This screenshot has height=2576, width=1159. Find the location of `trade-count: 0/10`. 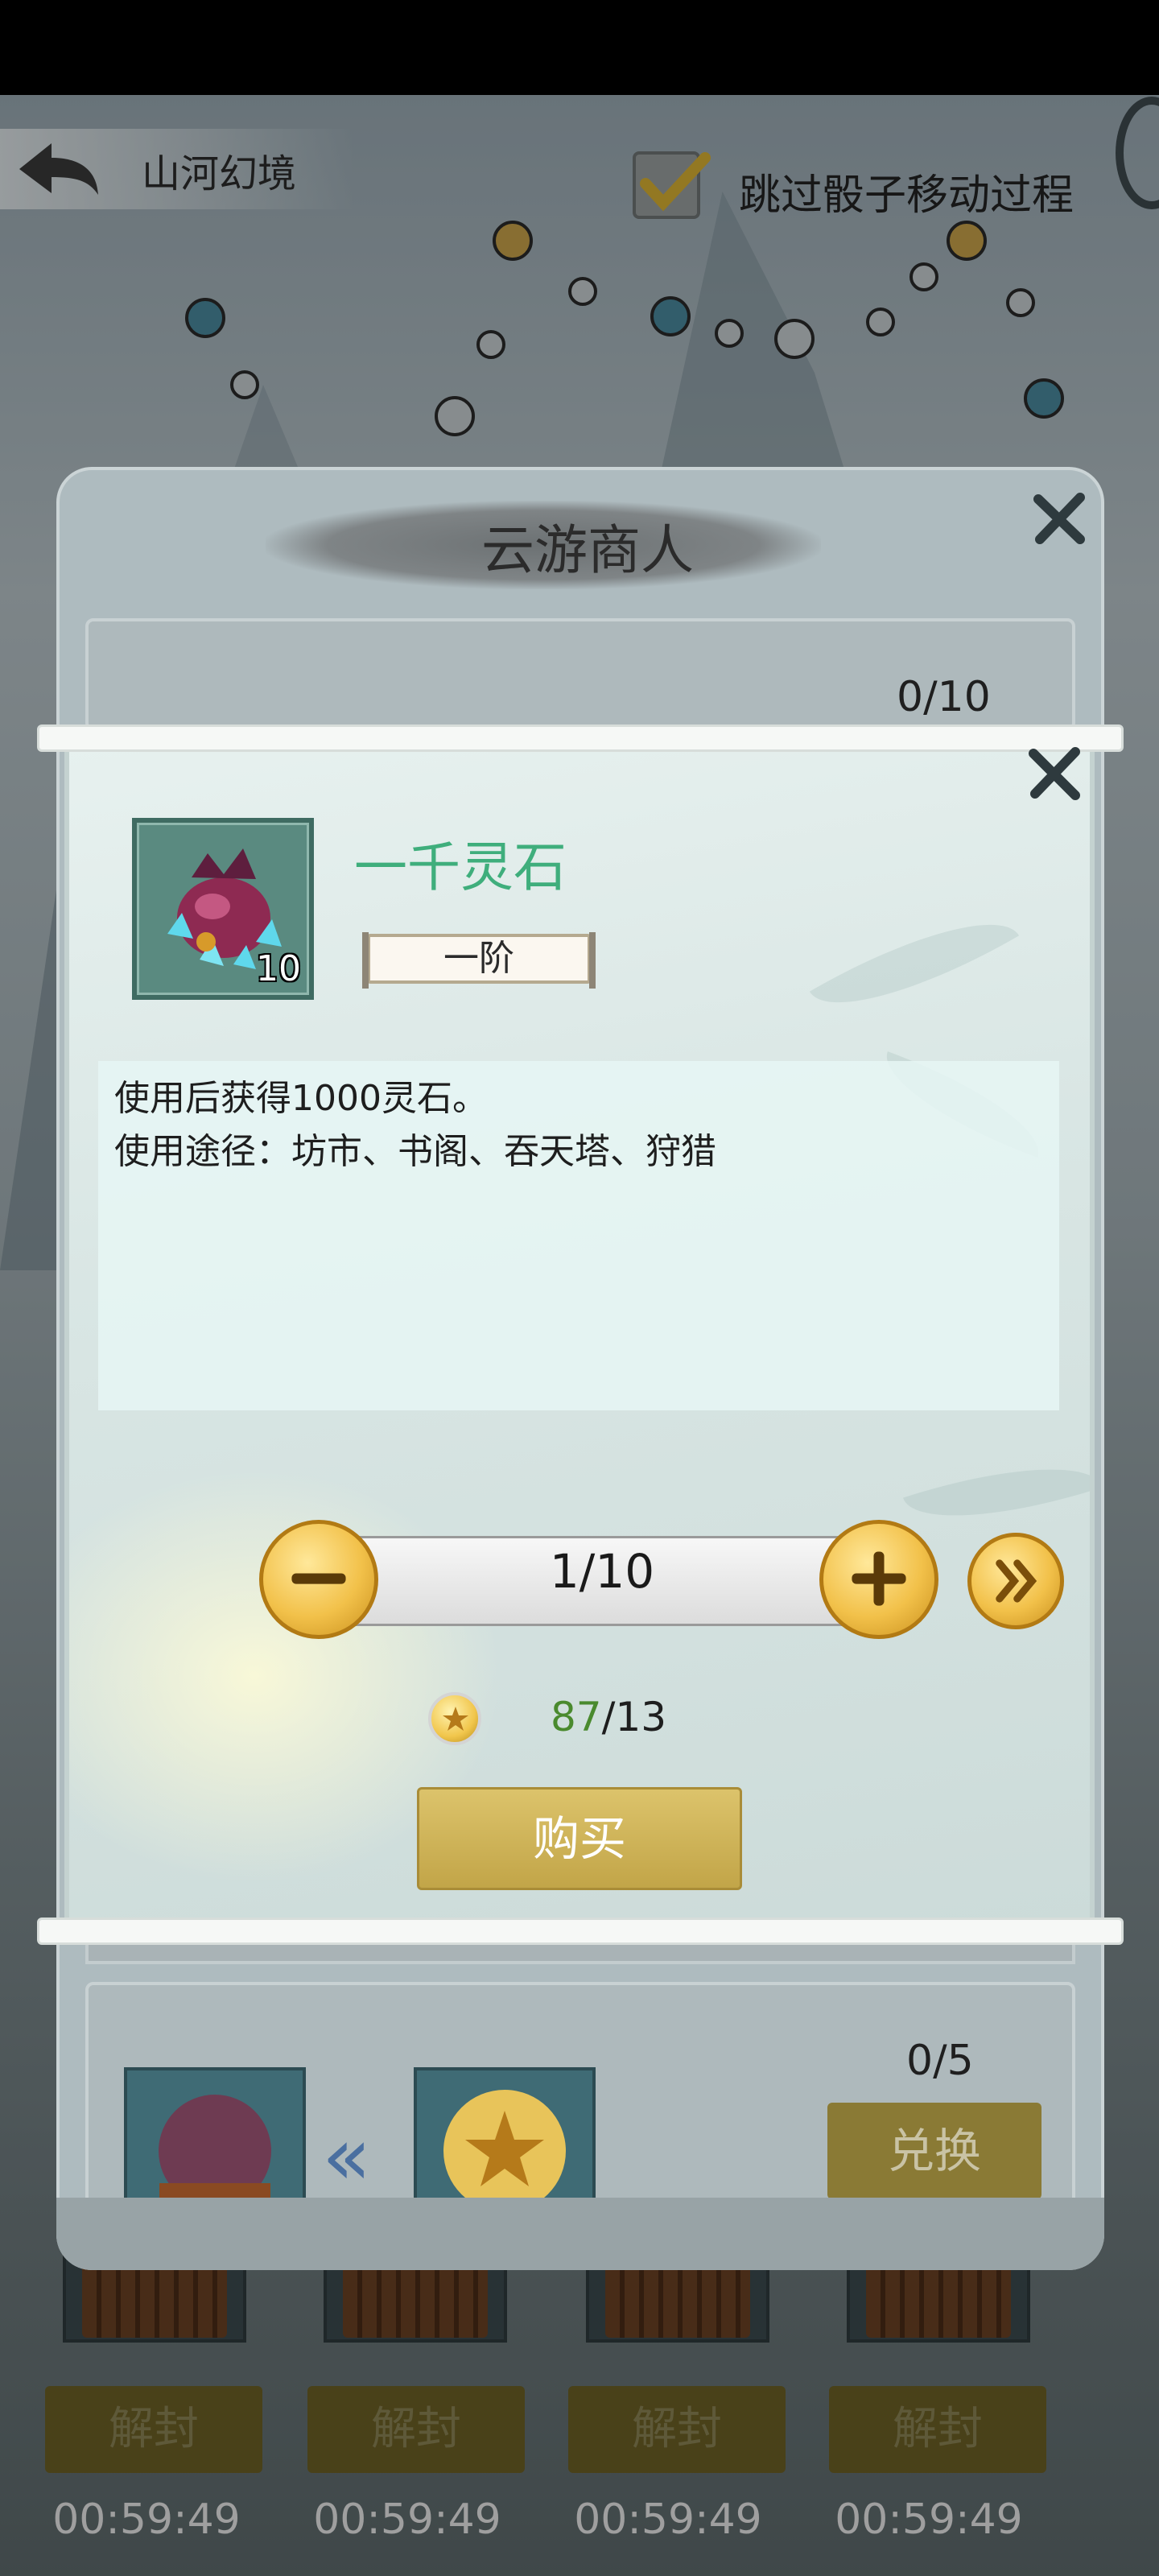

trade-count: 0/10 is located at coordinates (944, 697).